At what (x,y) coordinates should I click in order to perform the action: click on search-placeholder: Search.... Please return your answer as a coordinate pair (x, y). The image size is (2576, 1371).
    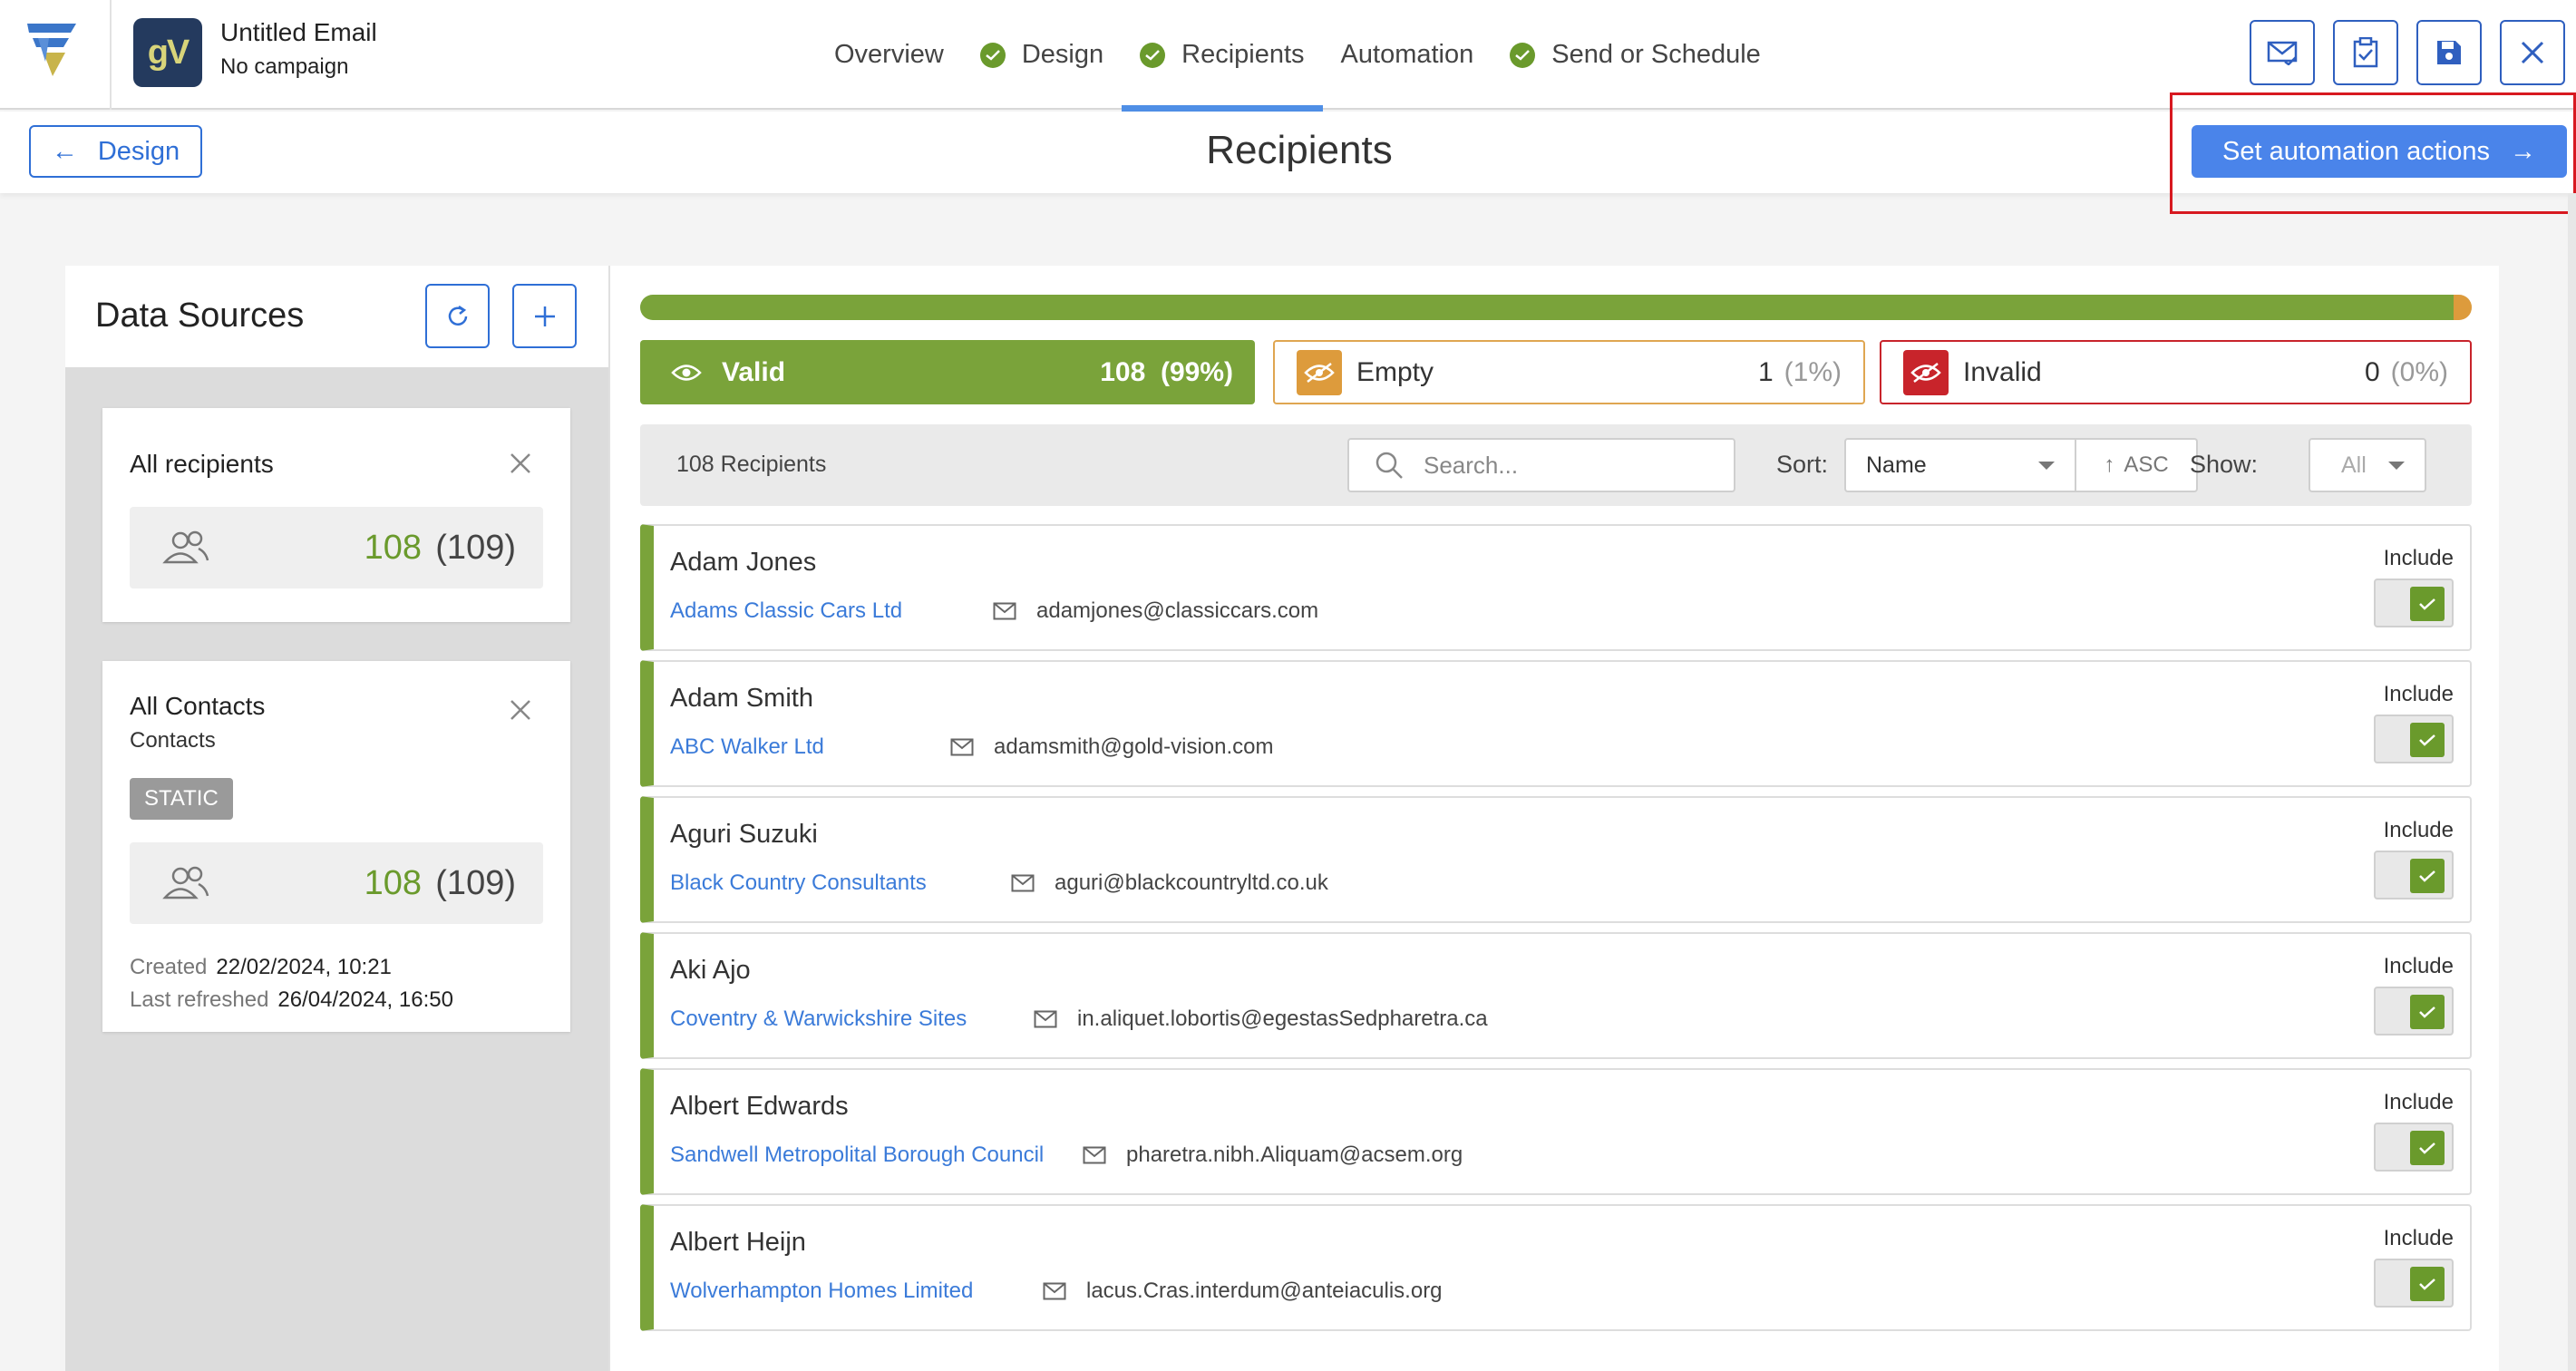
    Looking at the image, I should click on (1471, 465).